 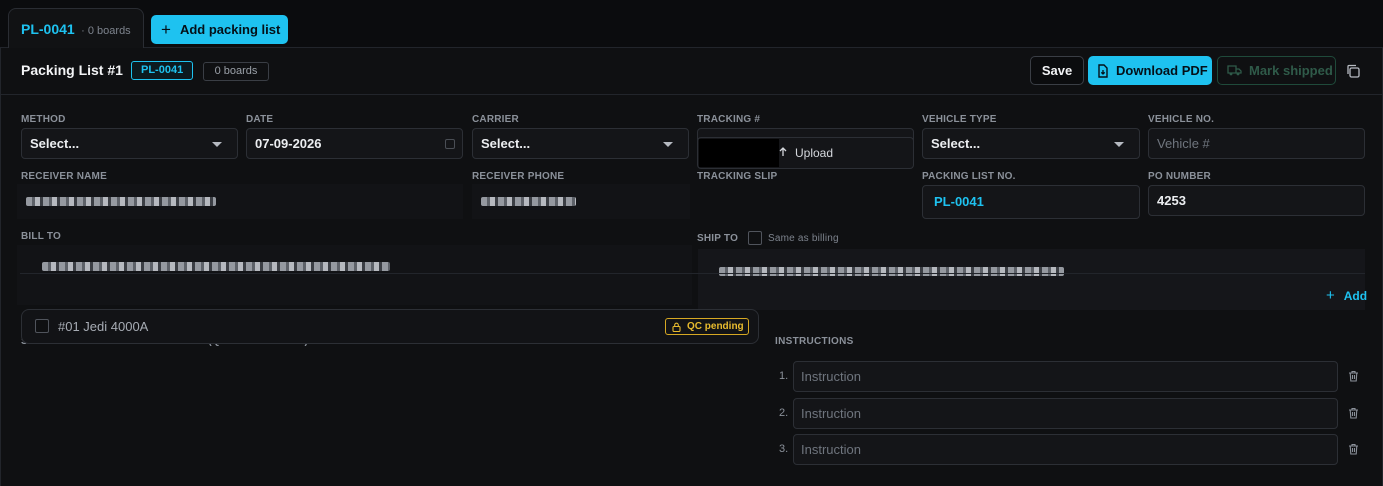 I want to click on add-instruction-button: + Add, so click(x=1346, y=295).